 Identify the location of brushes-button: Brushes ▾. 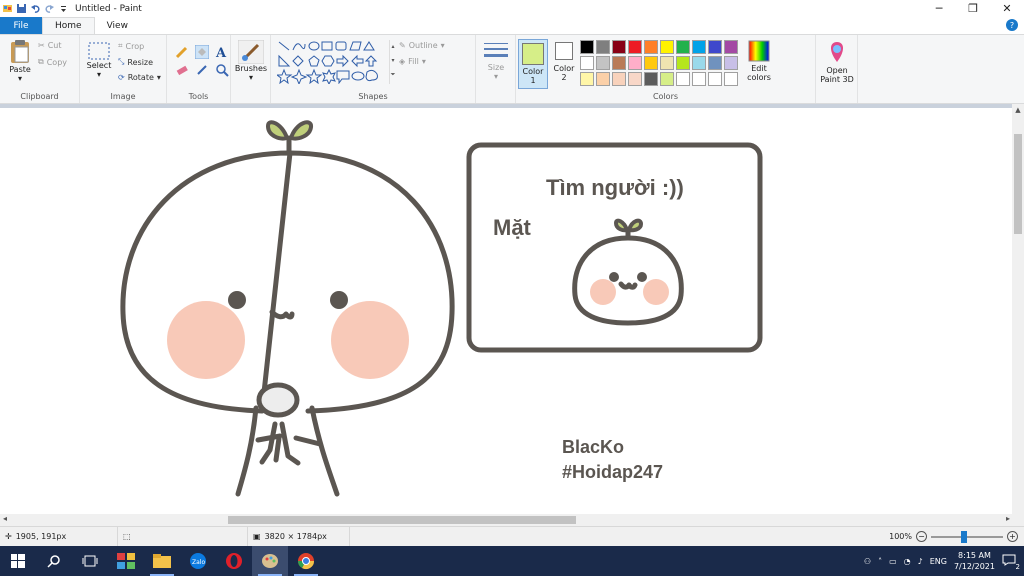
(251, 61).